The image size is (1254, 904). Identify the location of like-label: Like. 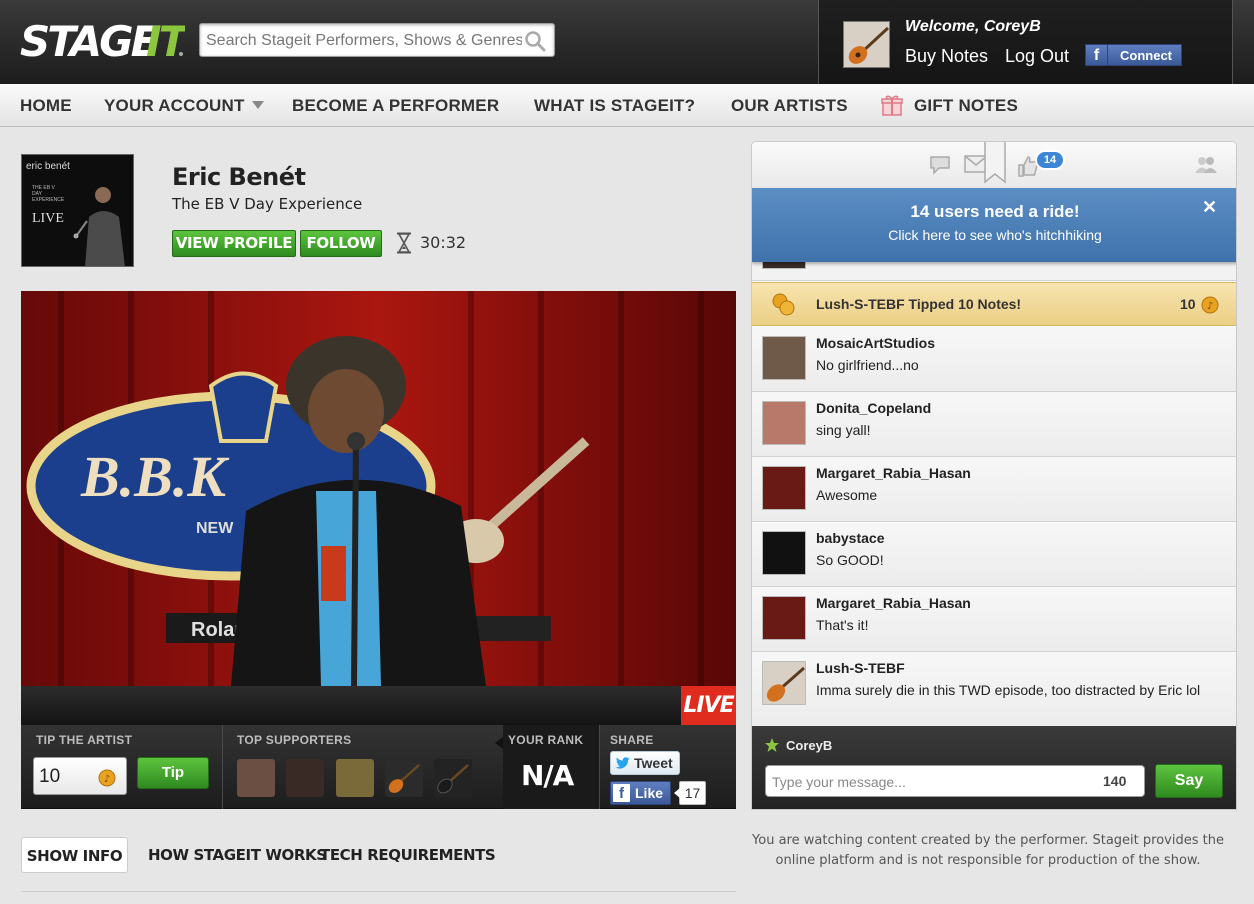
(649, 793).